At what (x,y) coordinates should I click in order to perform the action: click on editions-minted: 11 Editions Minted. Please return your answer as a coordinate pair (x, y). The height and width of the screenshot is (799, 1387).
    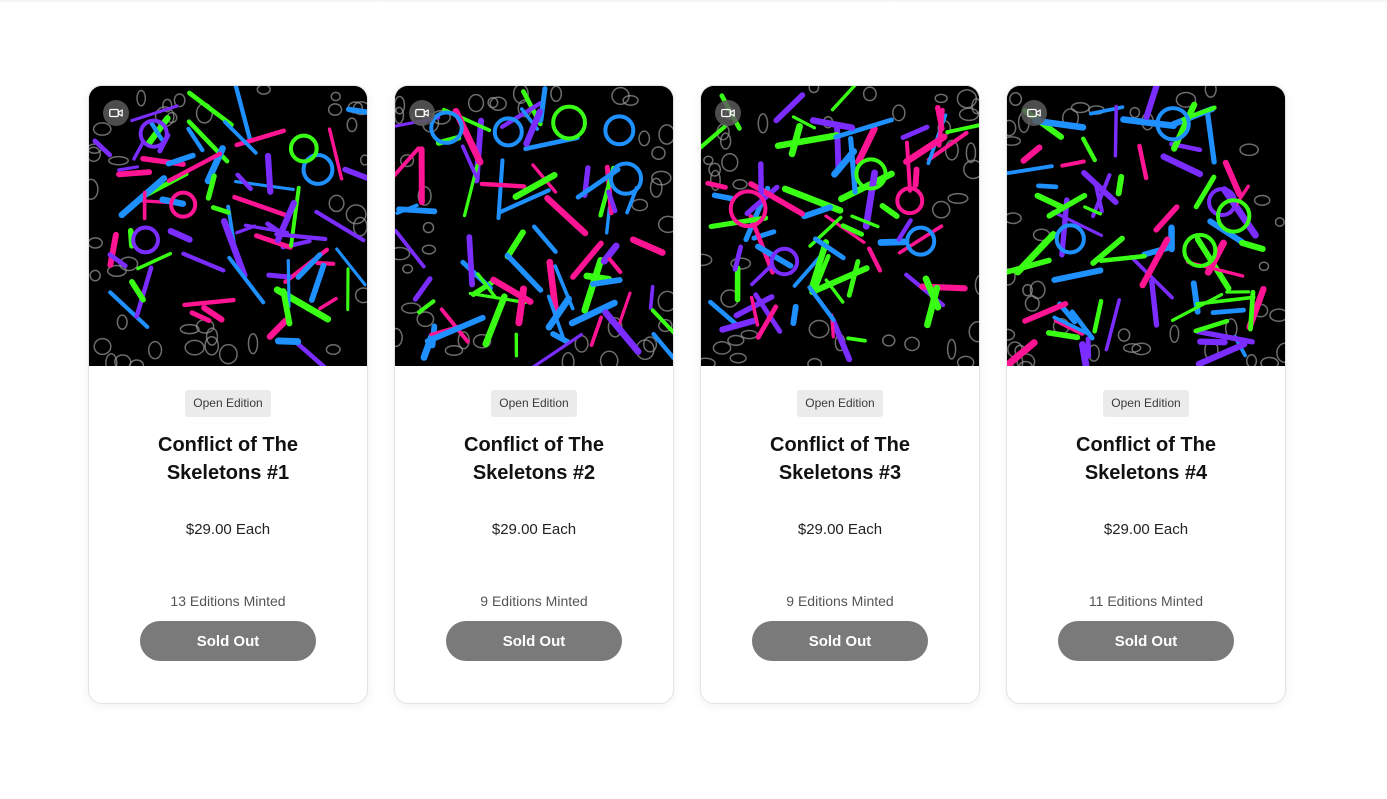
    Looking at the image, I should click on (1146, 601).